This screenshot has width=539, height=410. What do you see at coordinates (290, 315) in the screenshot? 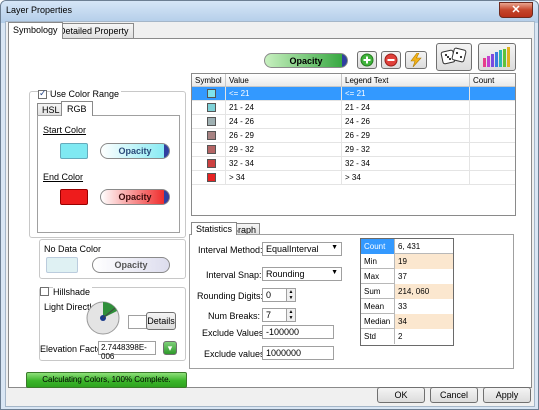
I see `num-breaks-spin-icon: ▲ ▼` at bounding box center [290, 315].